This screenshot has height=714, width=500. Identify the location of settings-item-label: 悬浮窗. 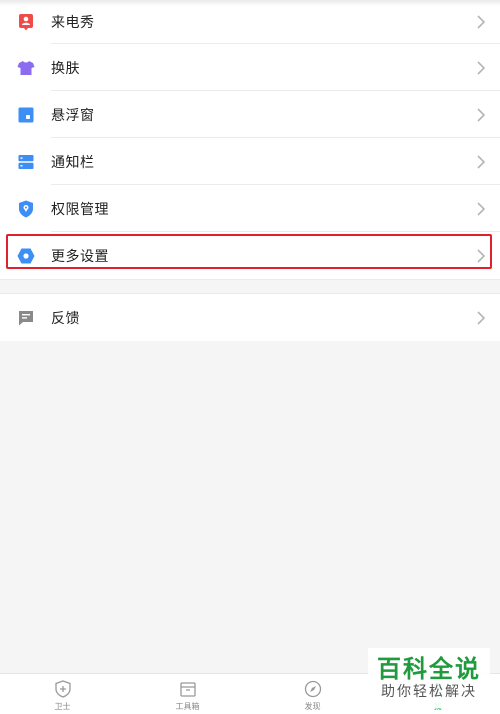
(73, 115).